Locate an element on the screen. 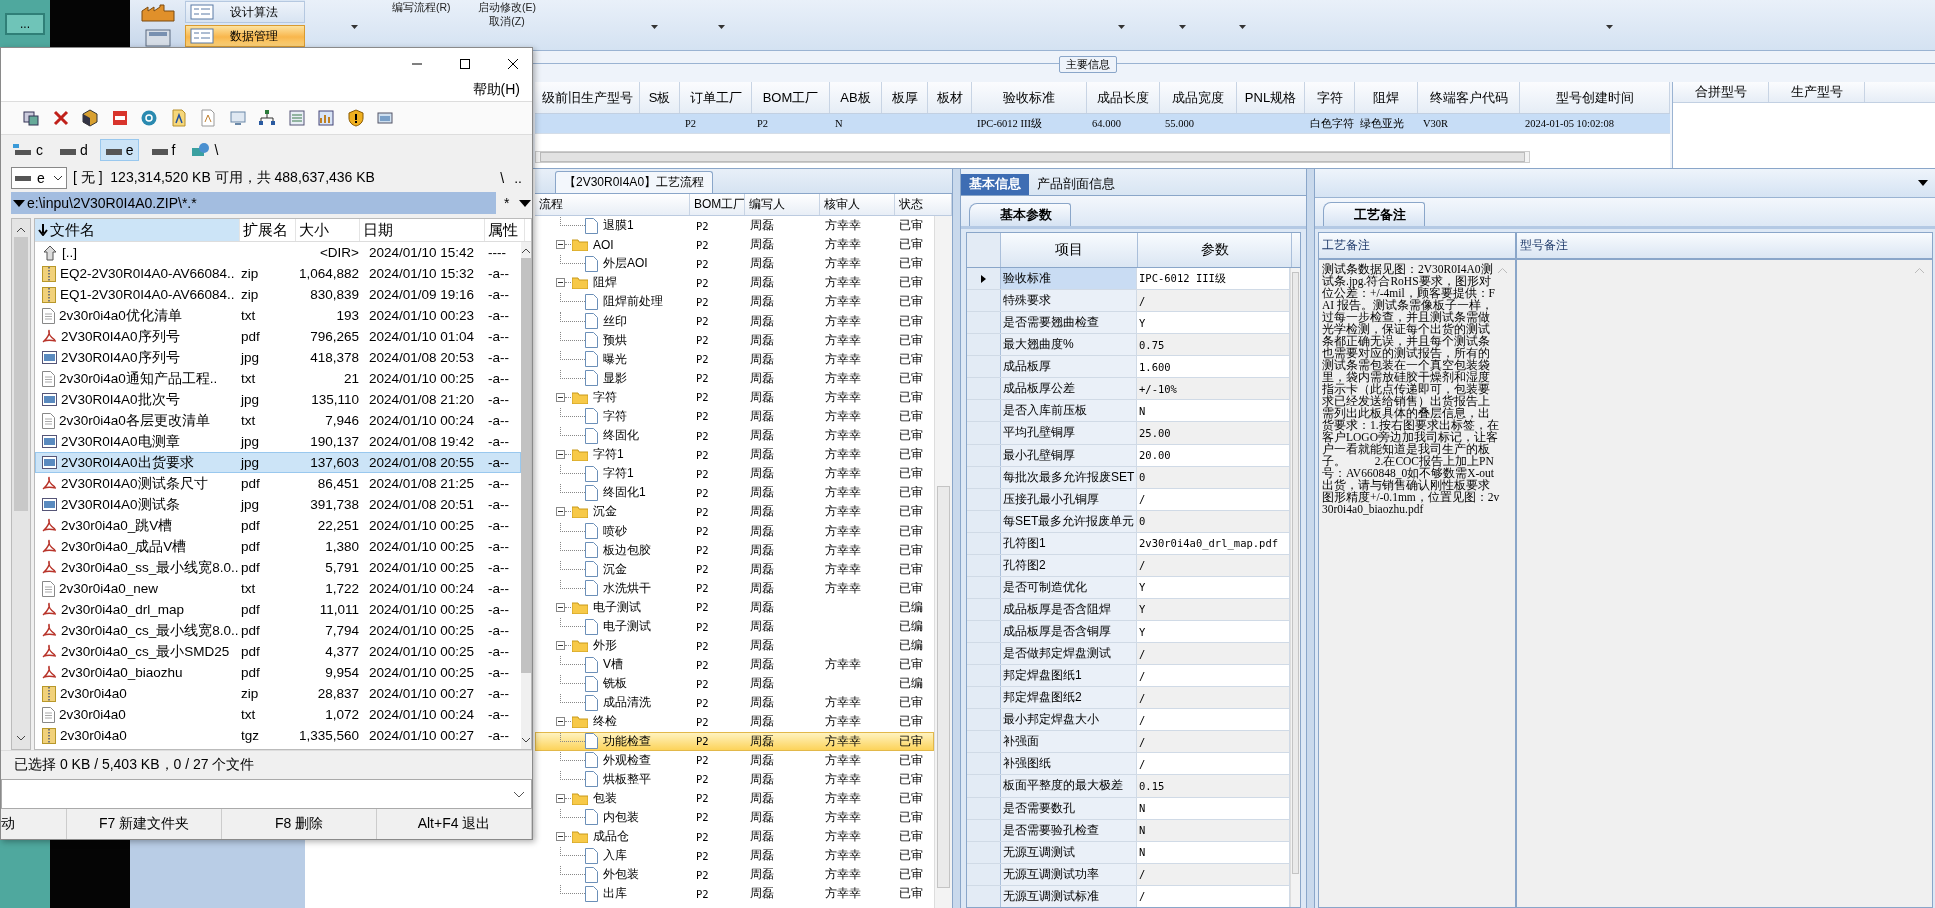 This screenshot has height=908, width=1935. caret-icon is located at coordinates (519, 794).